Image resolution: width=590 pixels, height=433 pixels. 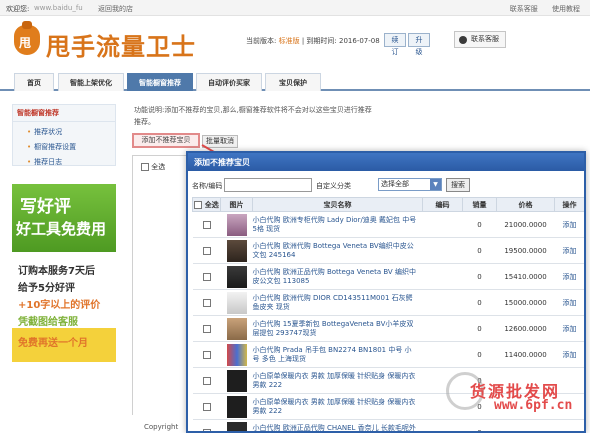 I want to click on product-price: 12600.0000, so click(x=525, y=328).